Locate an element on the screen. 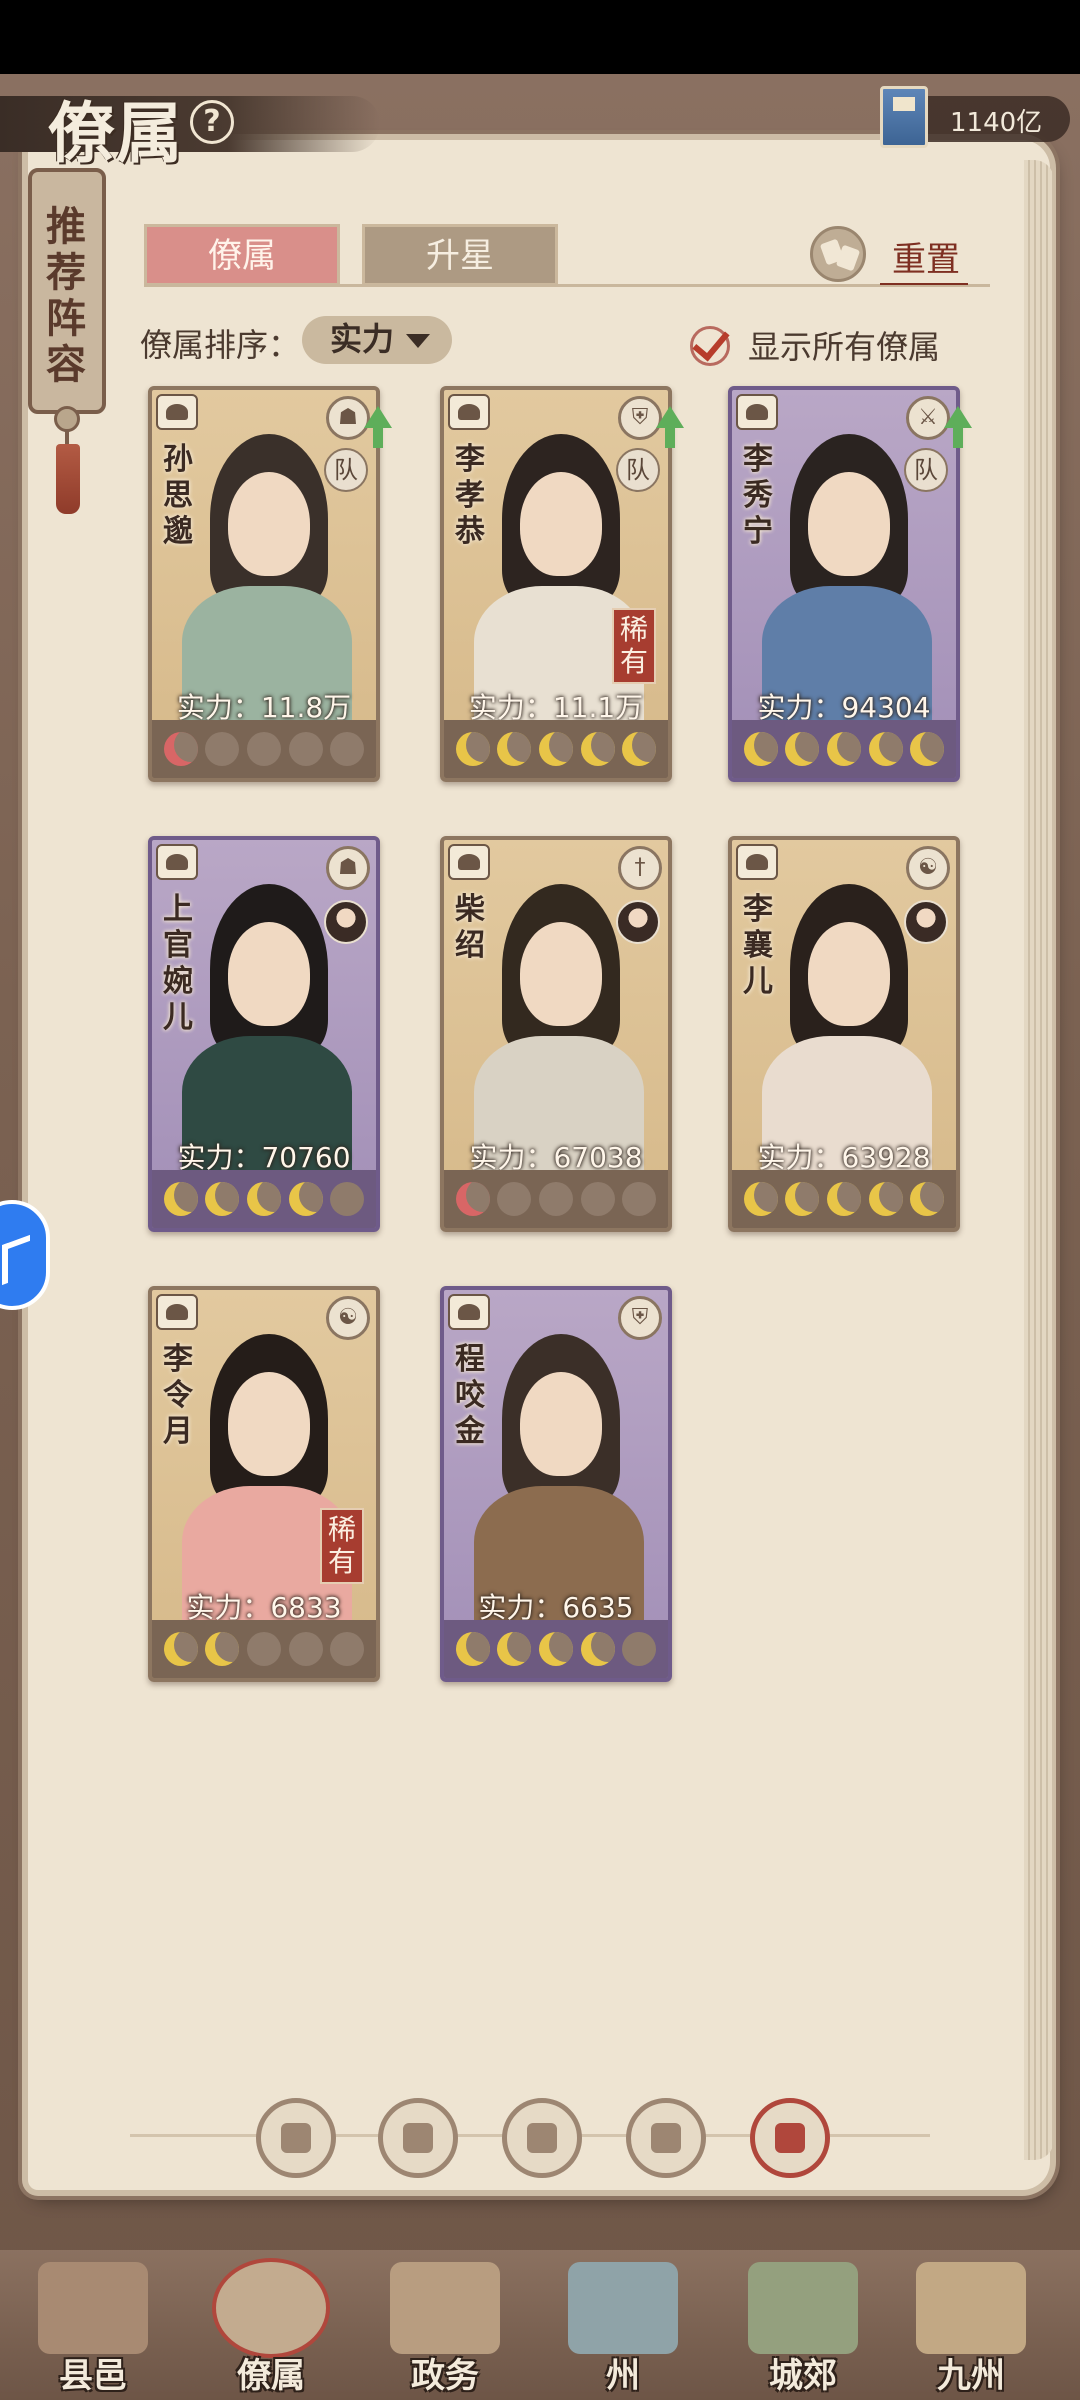 The width and height of the screenshot is (1080, 2400). character-name: 李令月 is located at coordinates (178, 1395).